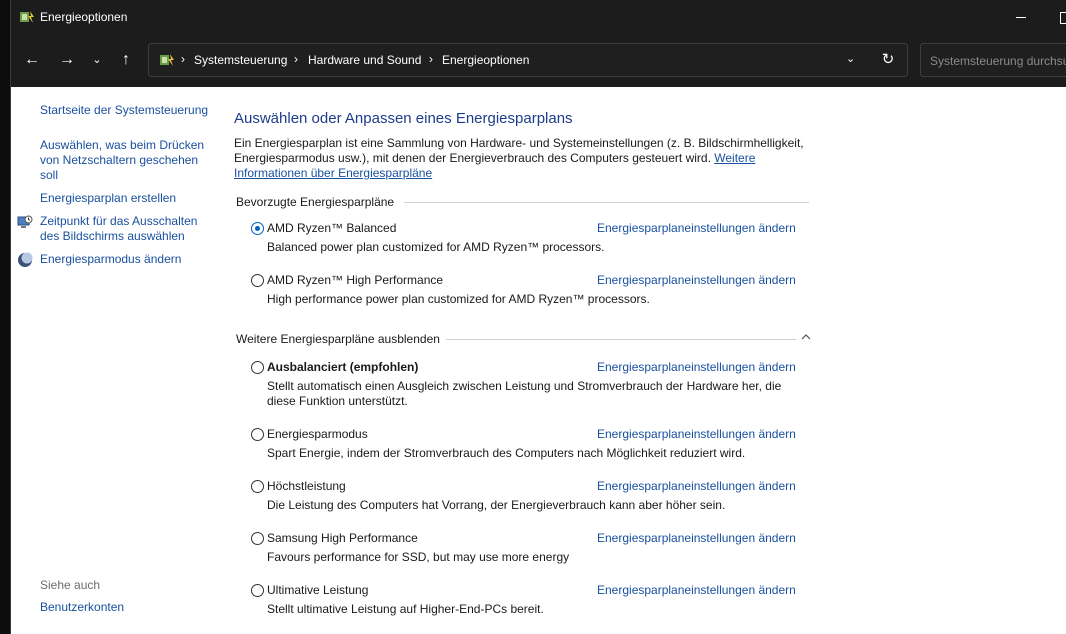 Image resolution: width=1066 pixels, height=634 pixels. Describe the element at coordinates (27, 17) in the screenshot. I see `power-options-icon` at that location.